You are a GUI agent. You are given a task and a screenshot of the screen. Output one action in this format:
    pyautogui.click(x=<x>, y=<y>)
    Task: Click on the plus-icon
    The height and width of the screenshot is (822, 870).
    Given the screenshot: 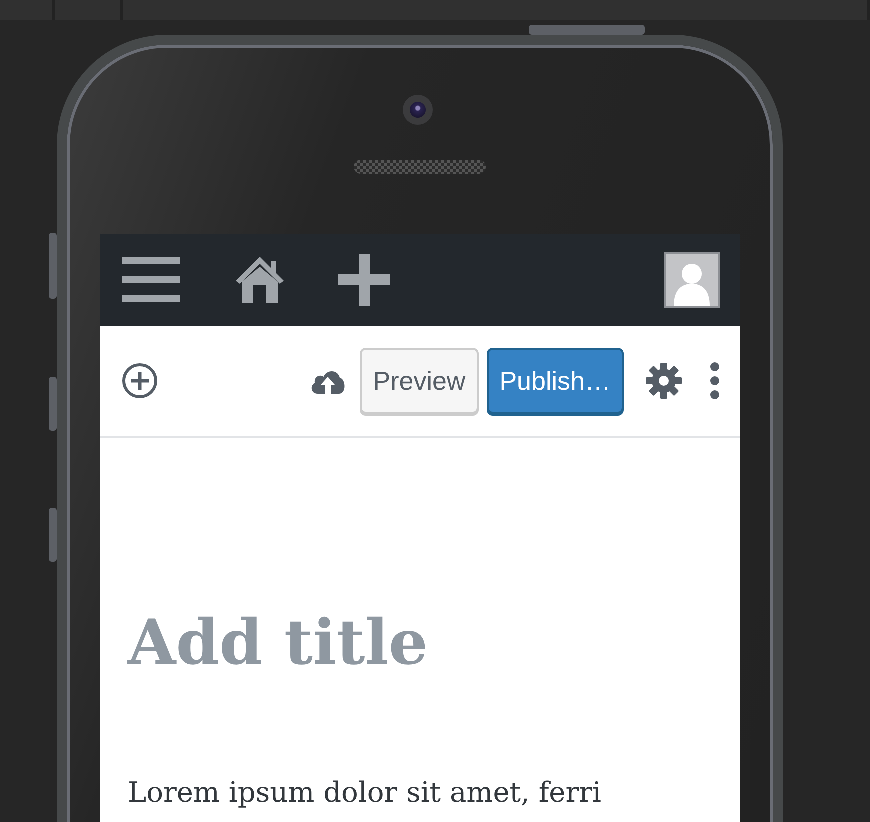 What is the action you would take?
    pyautogui.click(x=364, y=280)
    